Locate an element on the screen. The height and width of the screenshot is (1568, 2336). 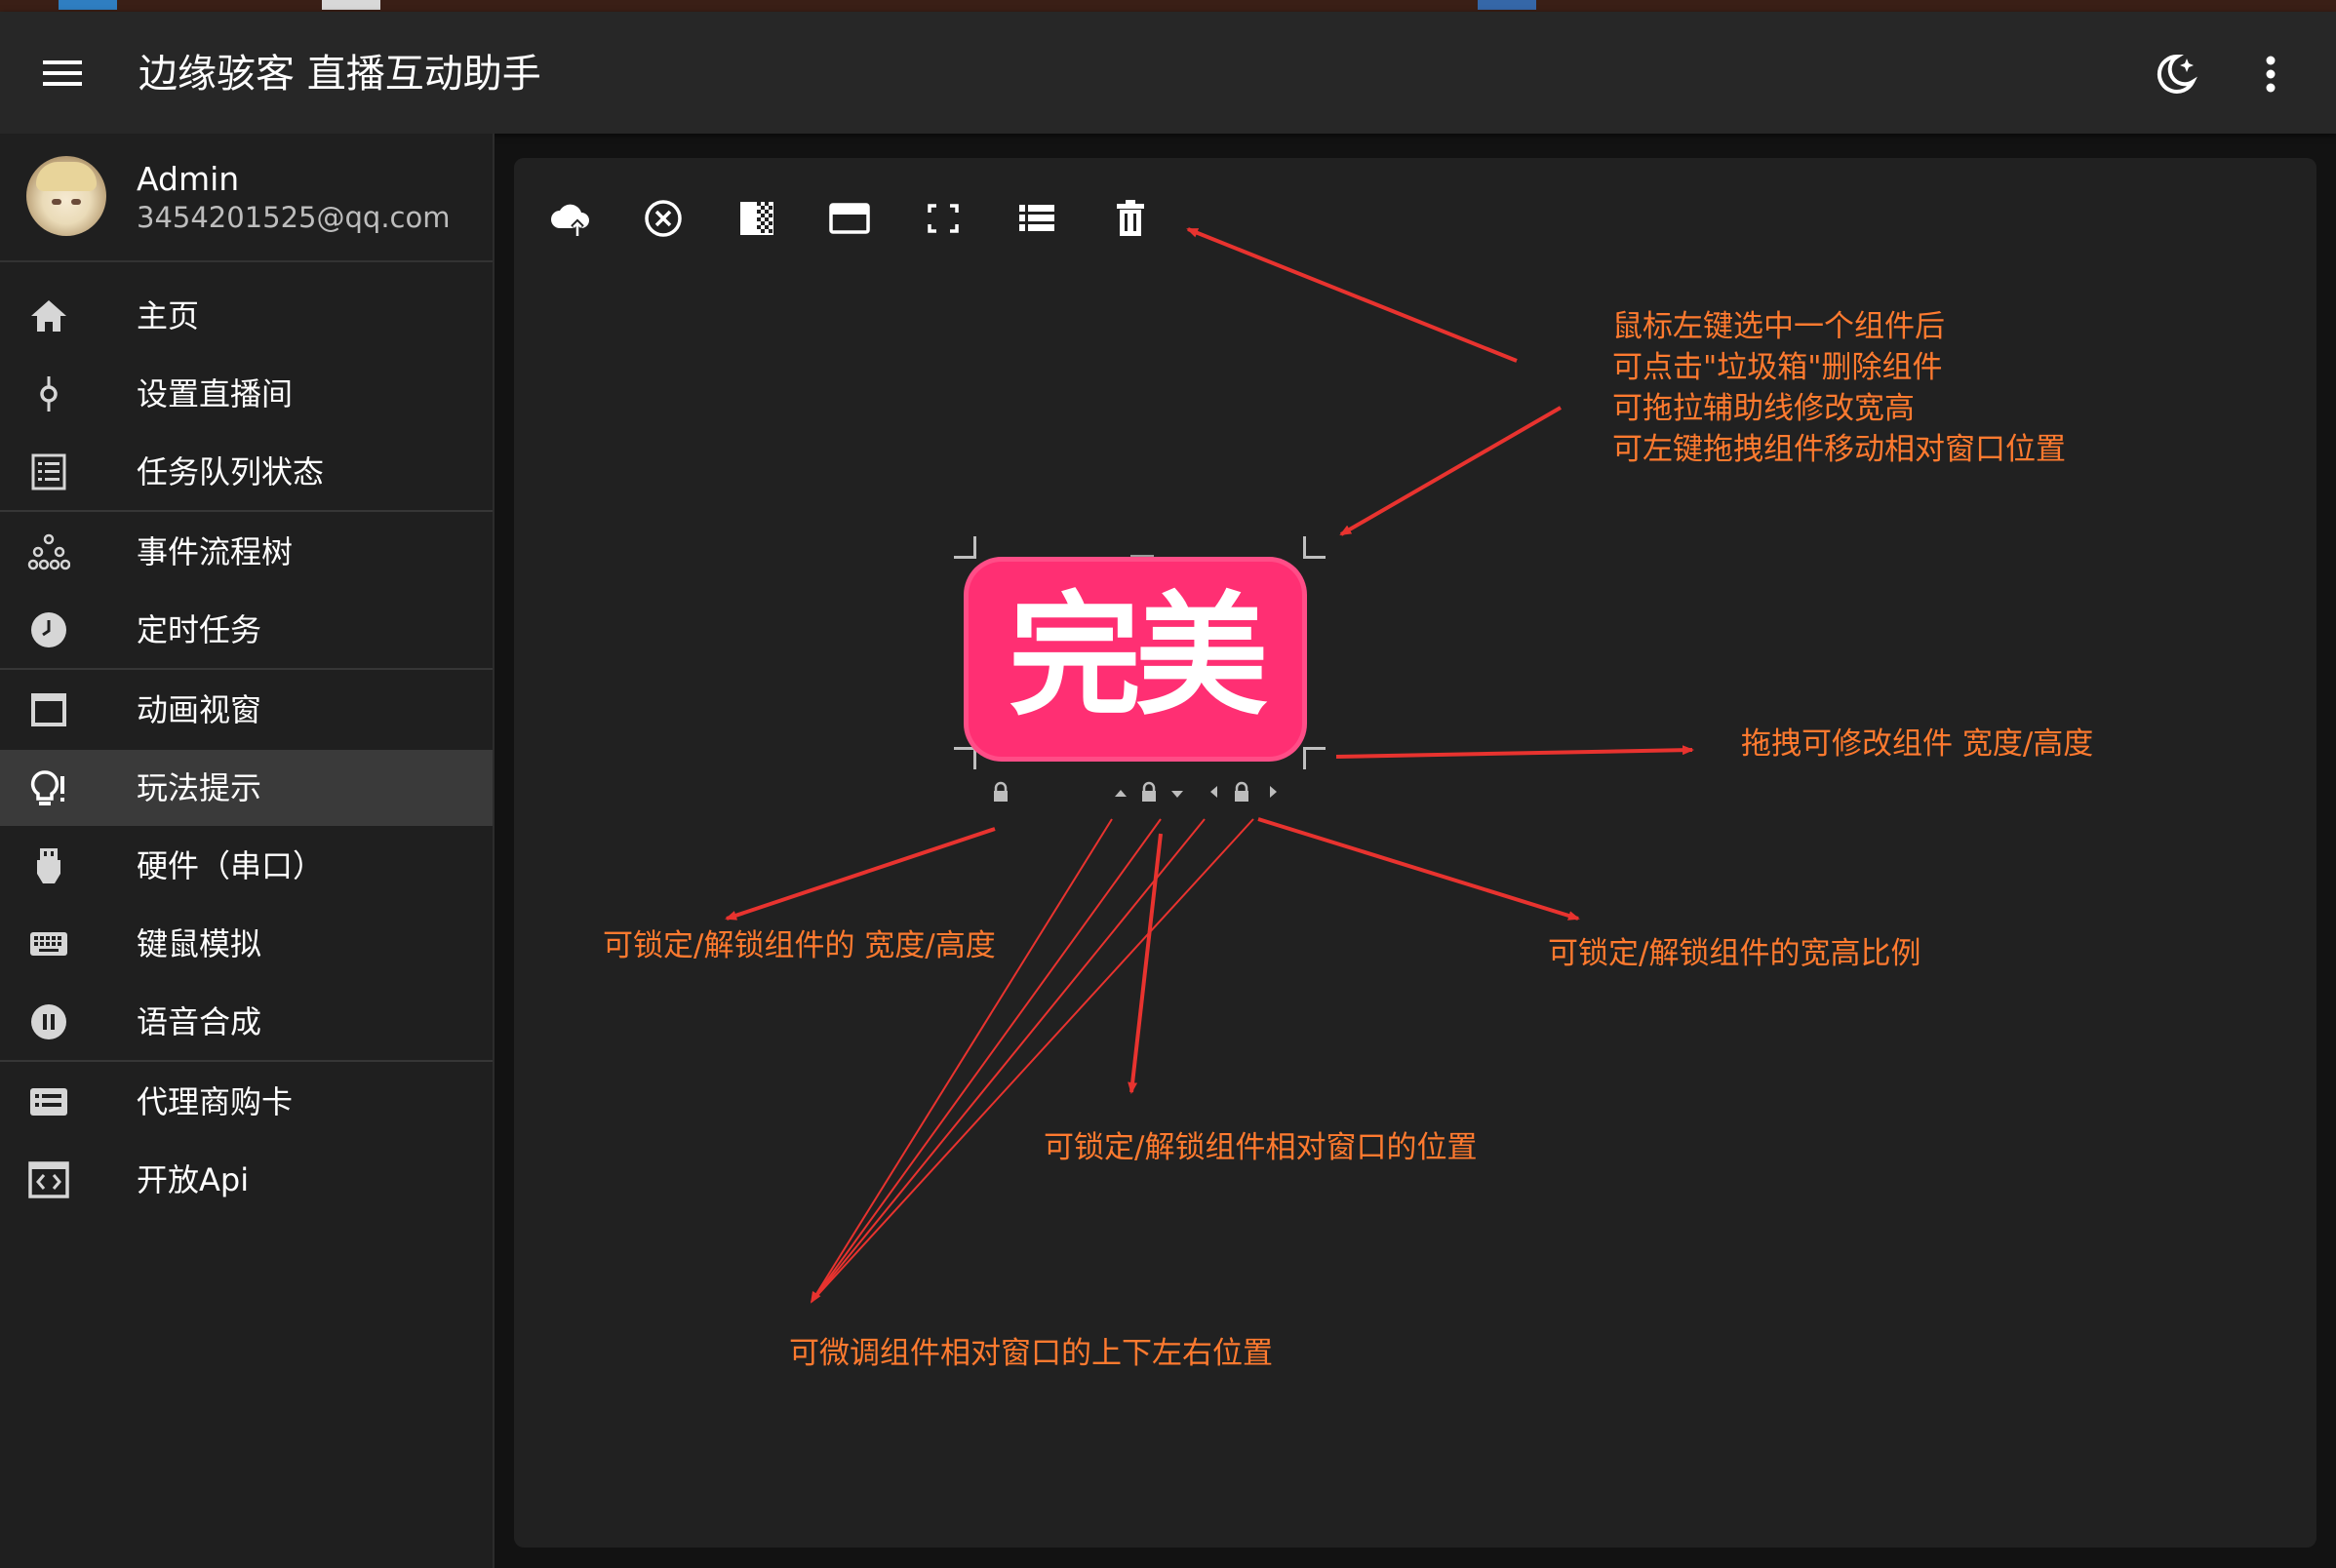
annotation-lock-ratio: 可锁定/解锁组件的宽高比例 is located at coordinates (1734, 953).